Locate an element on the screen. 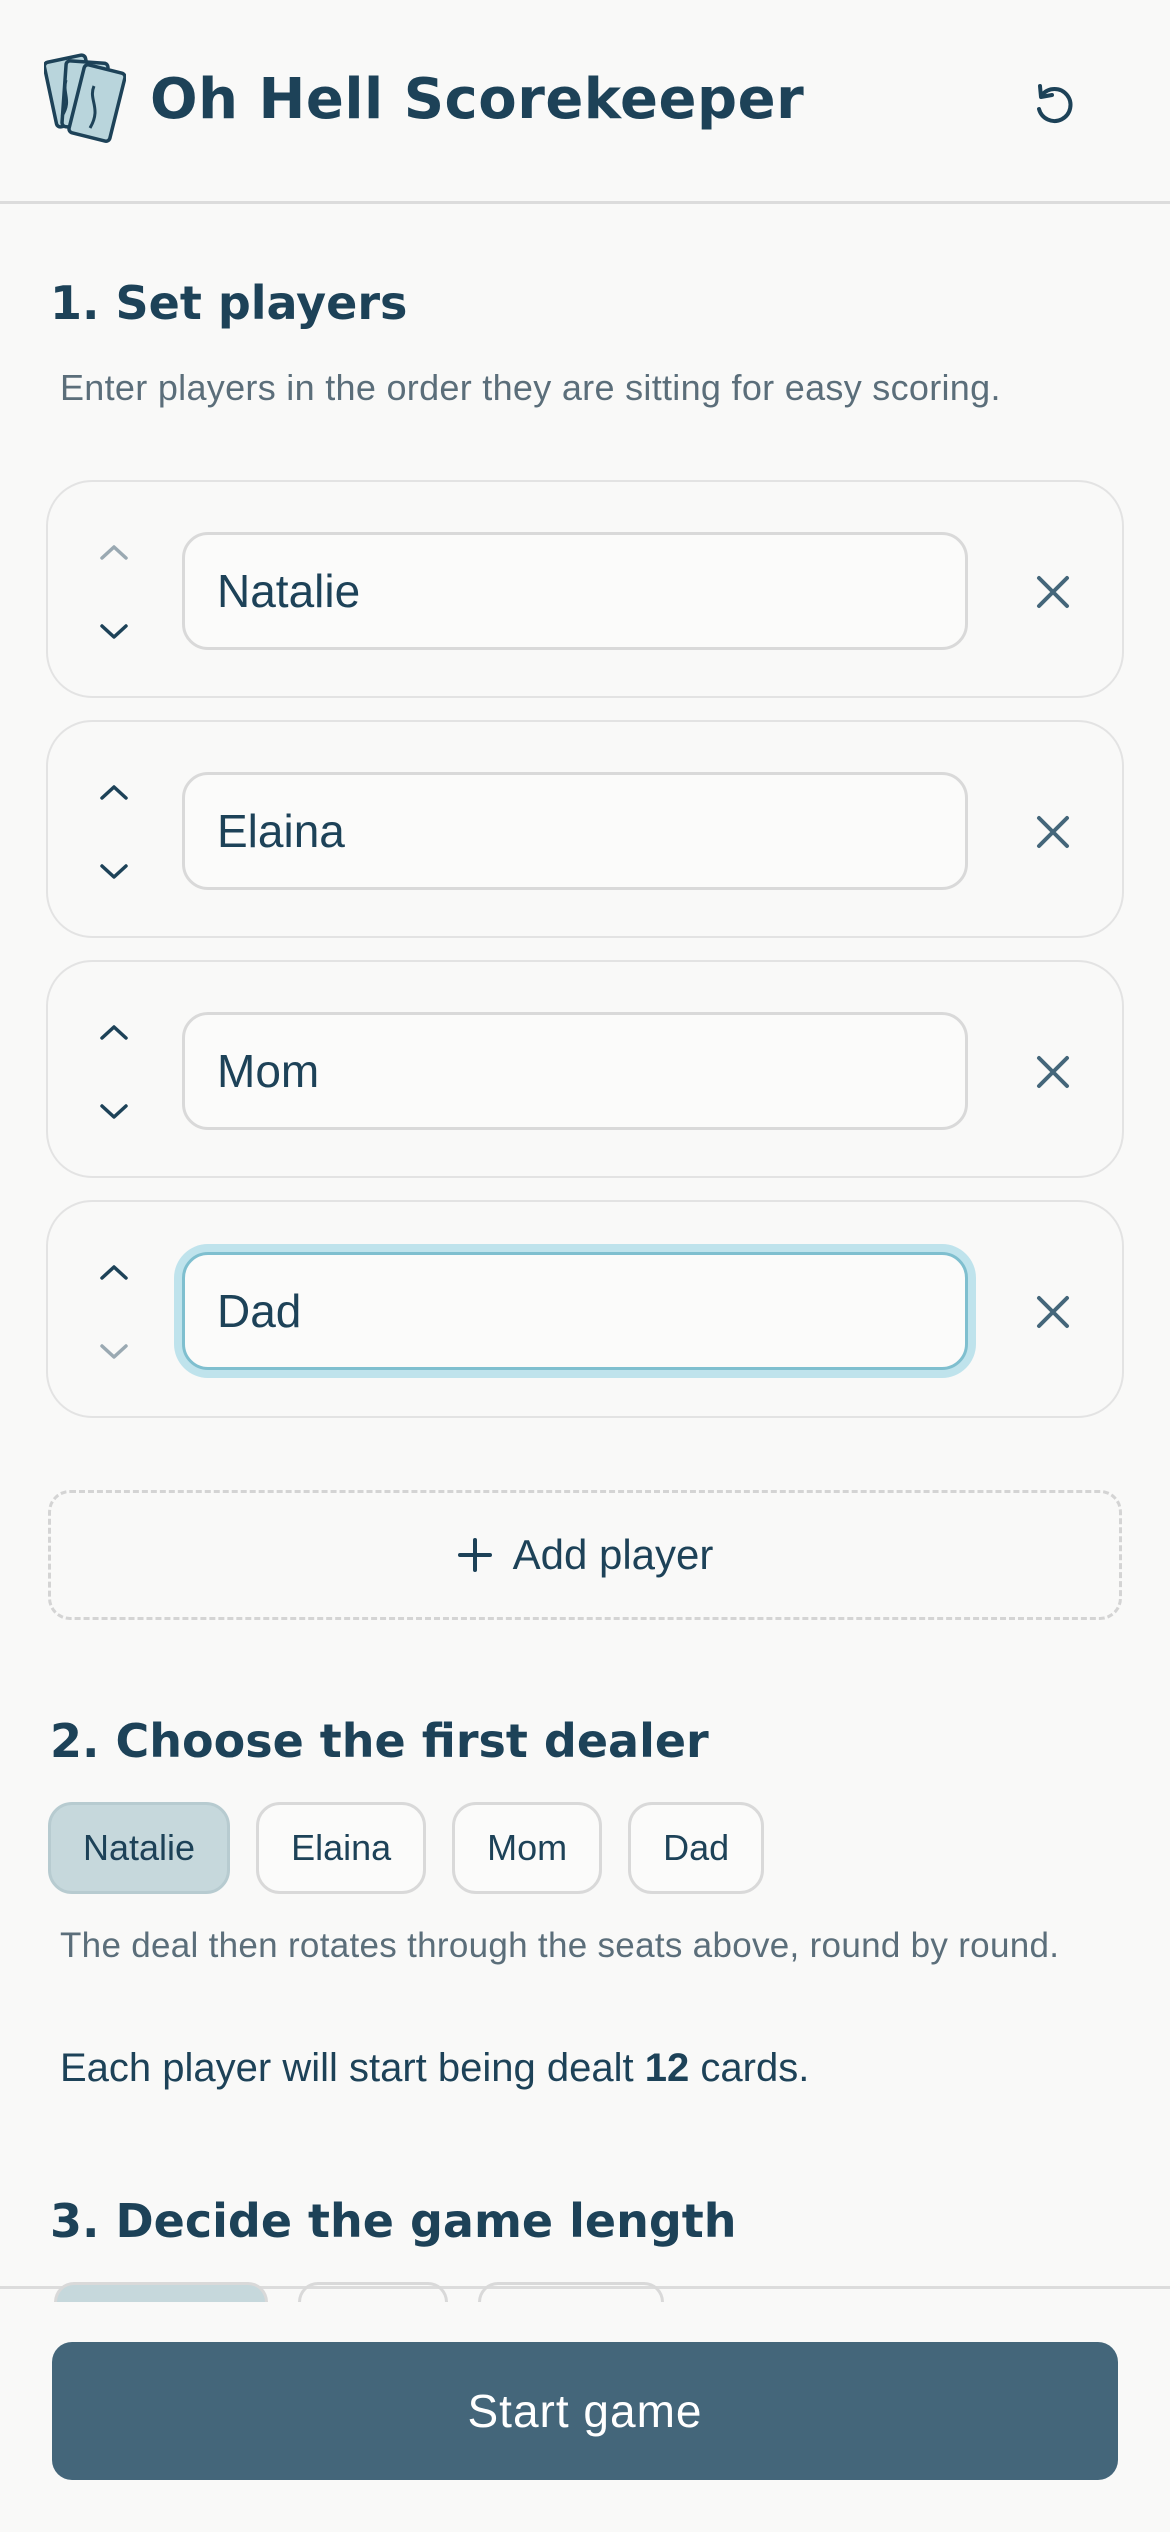 The height and width of the screenshot is (2532, 1170). dealer-chip-dad: Dad is located at coordinates (696, 1848).